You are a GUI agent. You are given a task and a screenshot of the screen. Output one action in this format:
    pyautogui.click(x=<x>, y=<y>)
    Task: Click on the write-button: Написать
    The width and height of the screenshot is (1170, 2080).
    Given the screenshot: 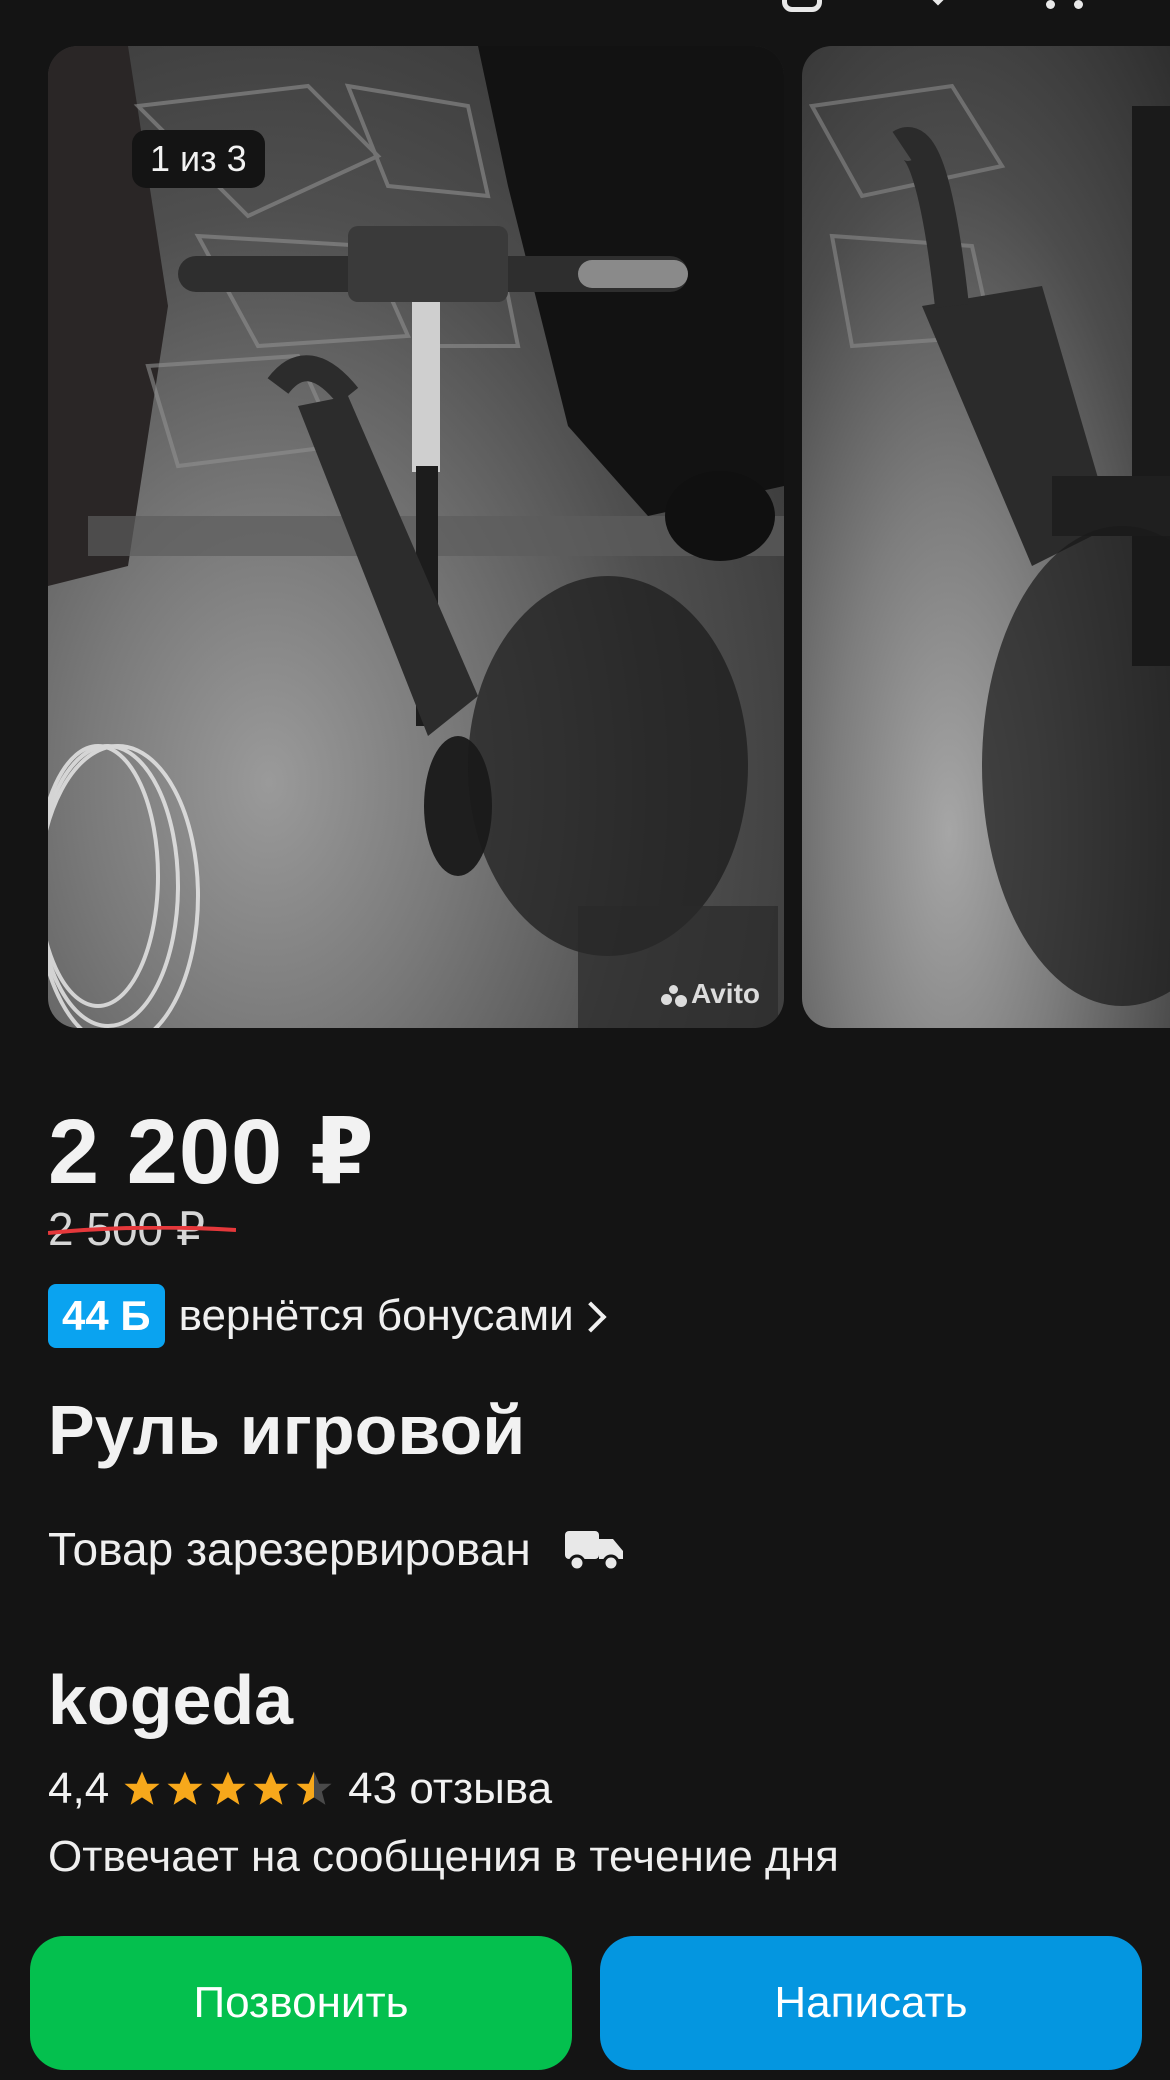 What is the action you would take?
    pyautogui.click(x=871, y=2003)
    